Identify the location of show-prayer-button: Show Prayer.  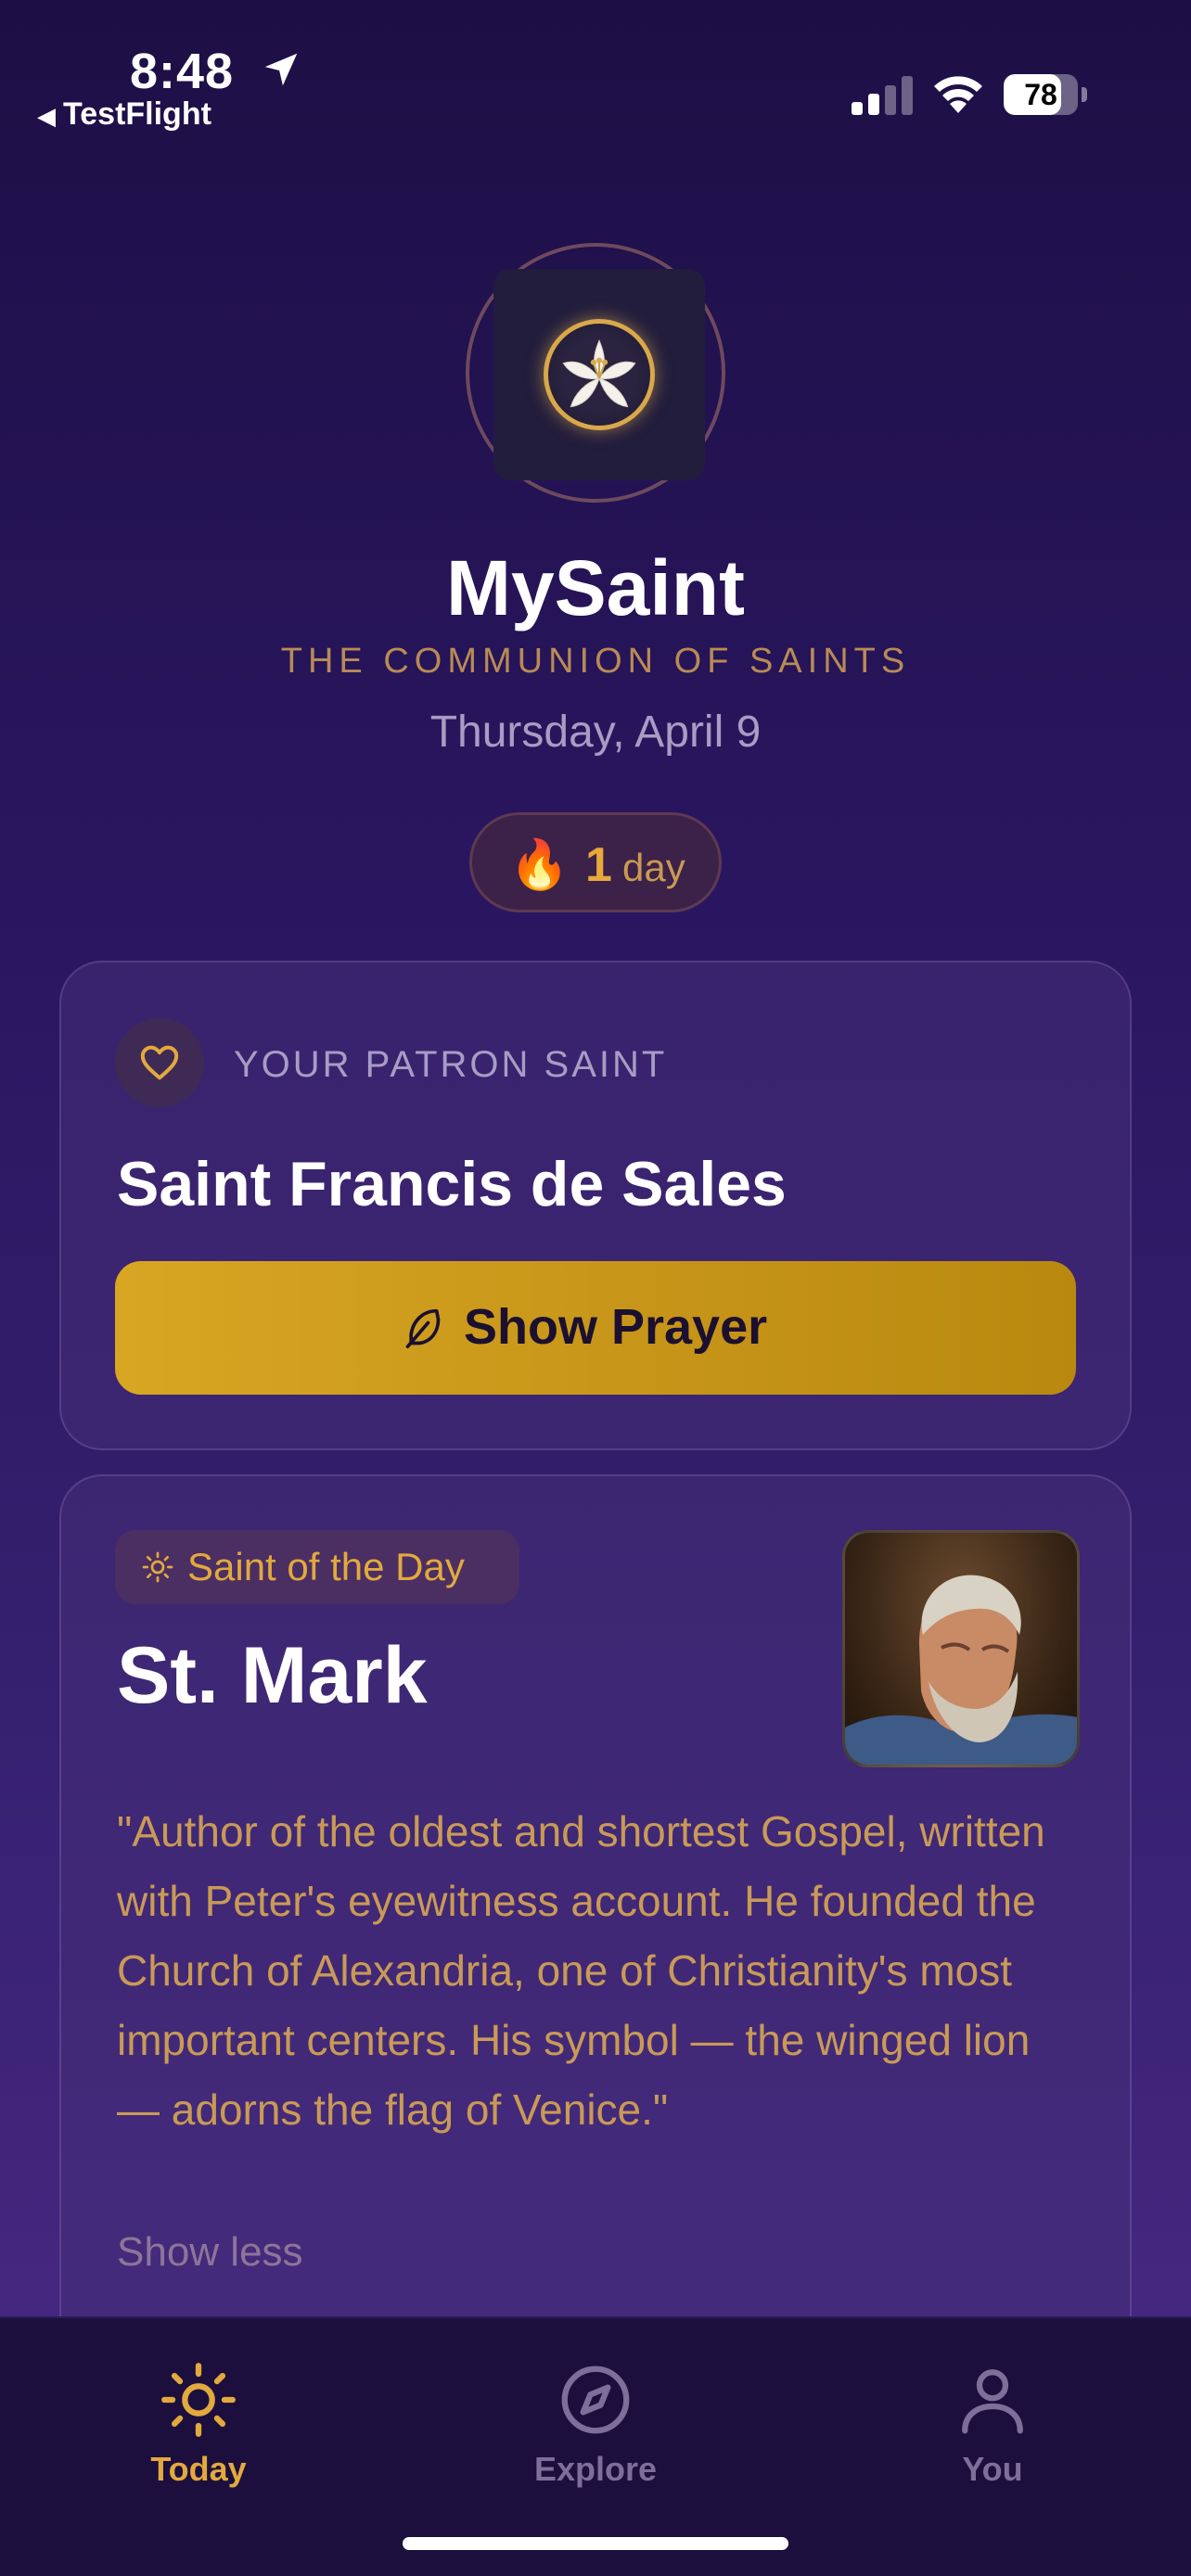
(595, 1328).